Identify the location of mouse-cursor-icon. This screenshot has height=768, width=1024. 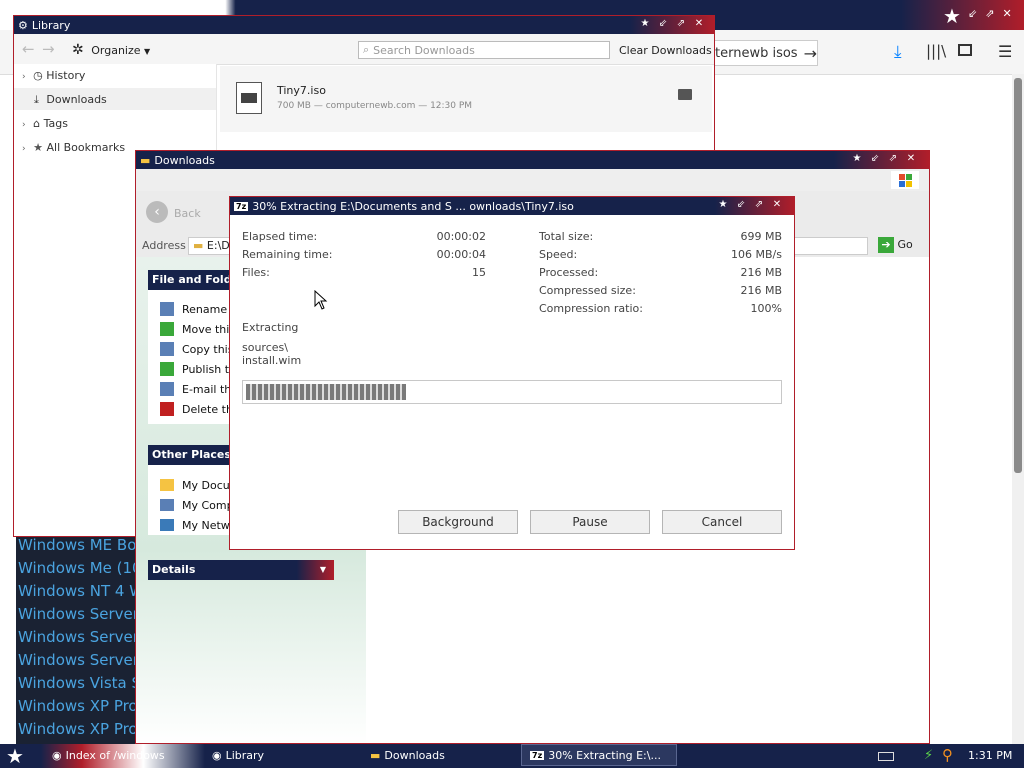
(321, 301).